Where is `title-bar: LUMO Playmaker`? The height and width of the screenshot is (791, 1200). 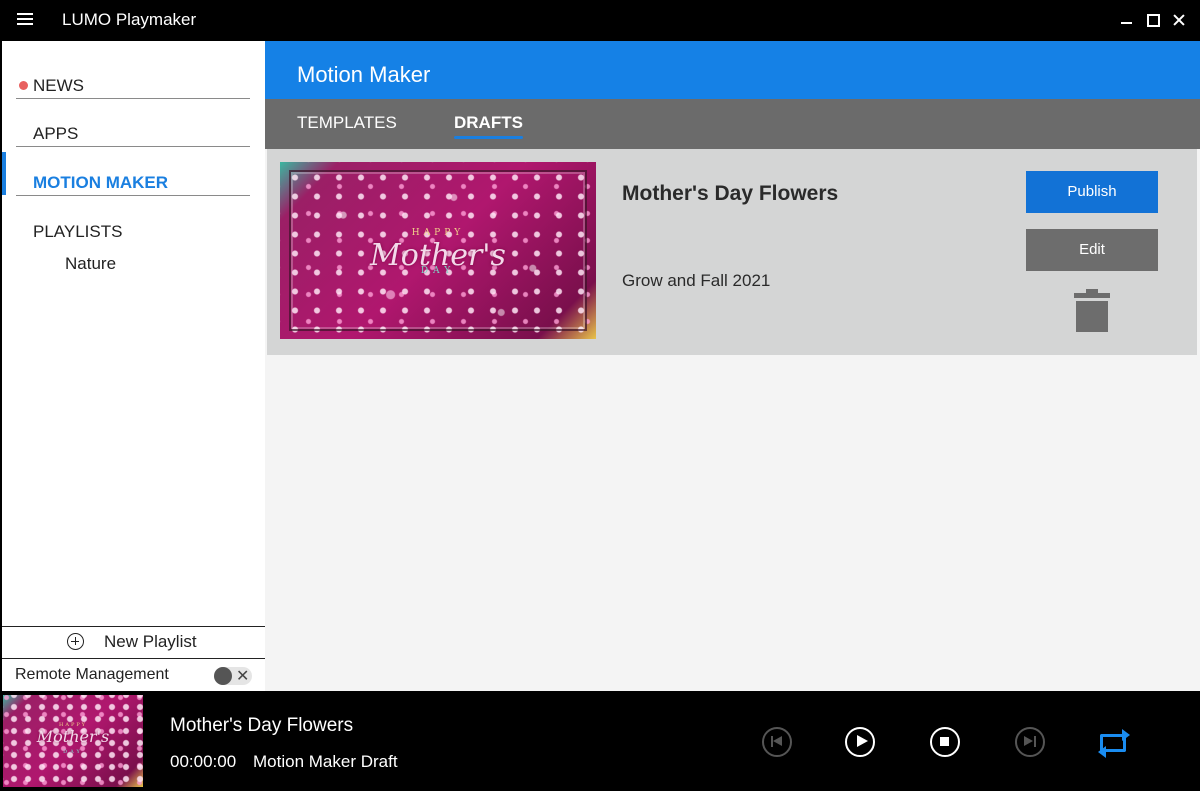 title-bar: LUMO Playmaker is located at coordinates (600, 20).